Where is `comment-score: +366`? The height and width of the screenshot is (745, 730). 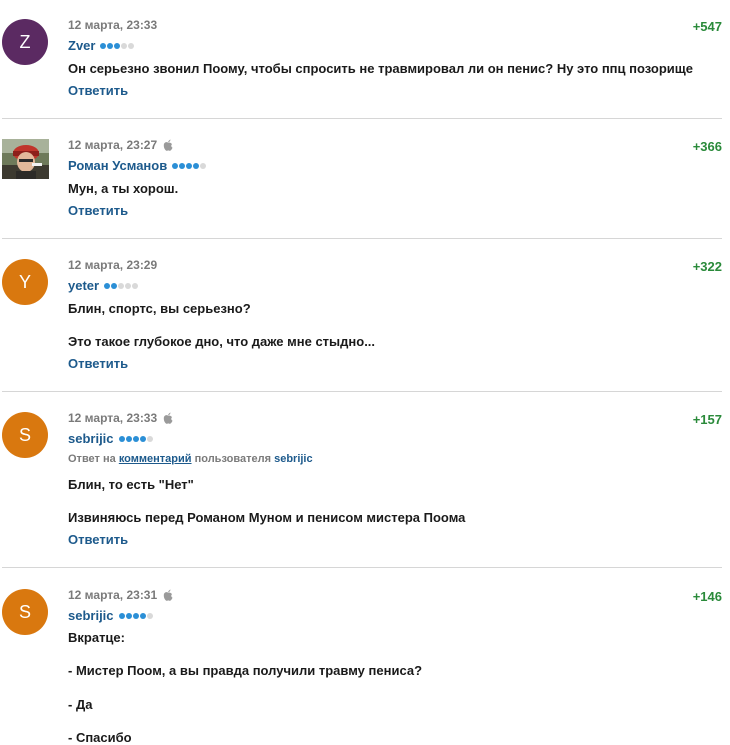 comment-score: +366 is located at coordinates (707, 146).